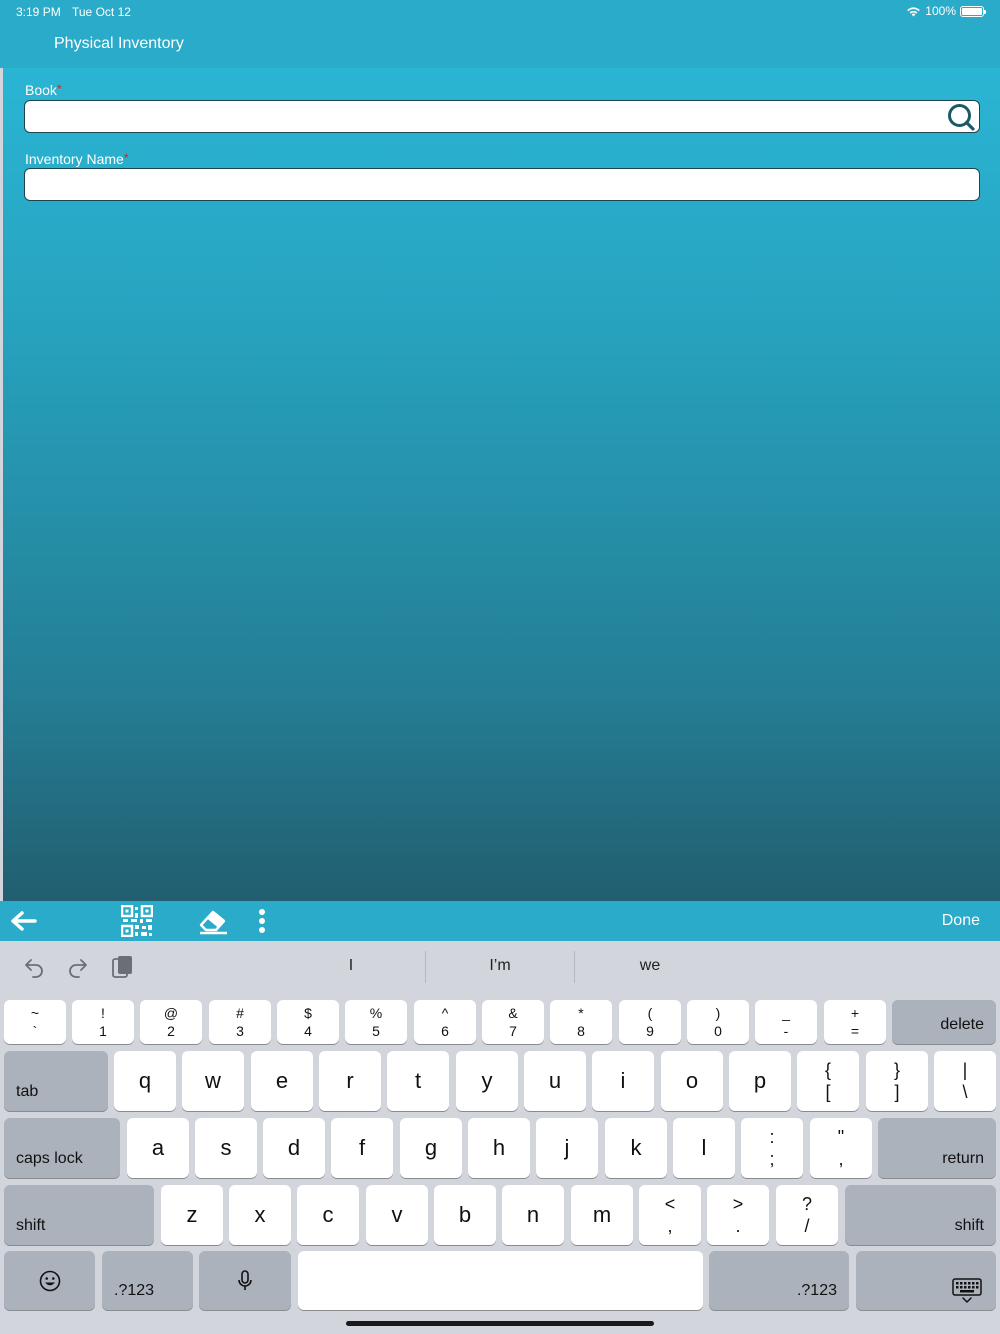 The height and width of the screenshot is (1334, 1000). I want to click on space-bar, so click(500, 1280).